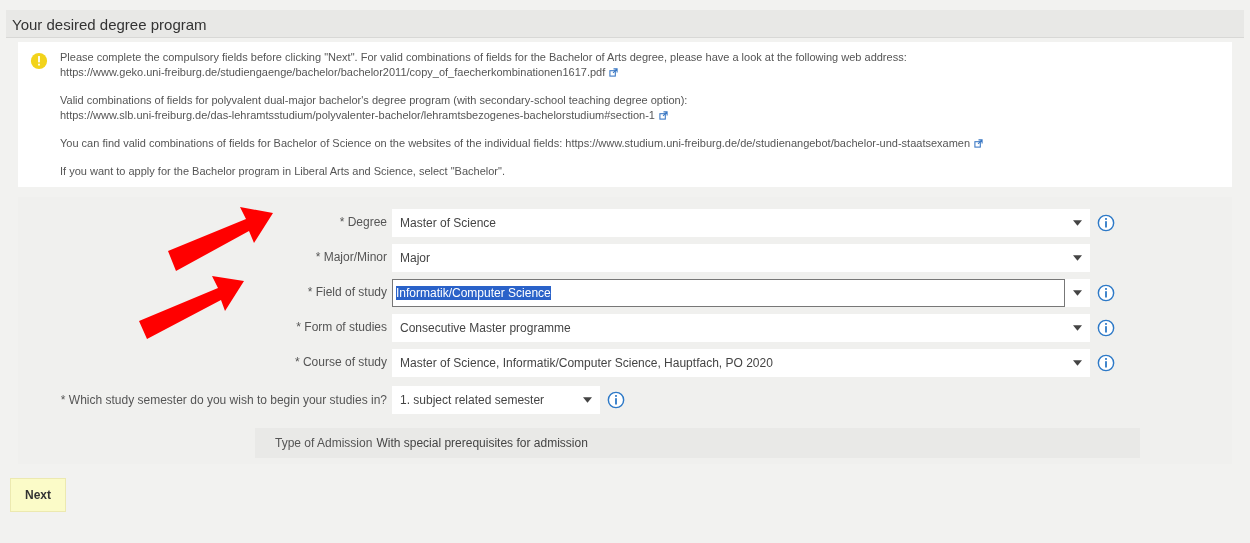 The image size is (1250, 543). What do you see at coordinates (741, 327) in the screenshot?
I see `dropdown-field: Consecutive Master programme` at bounding box center [741, 327].